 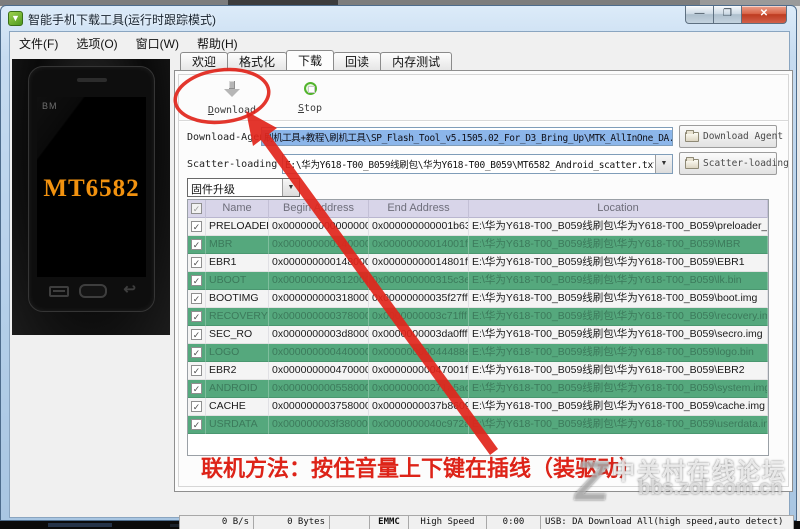 What do you see at coordinates (319, 263) in the screenshot?
I see `cell-begin: 0x0000000001480000` at bounding box center [319, 263].